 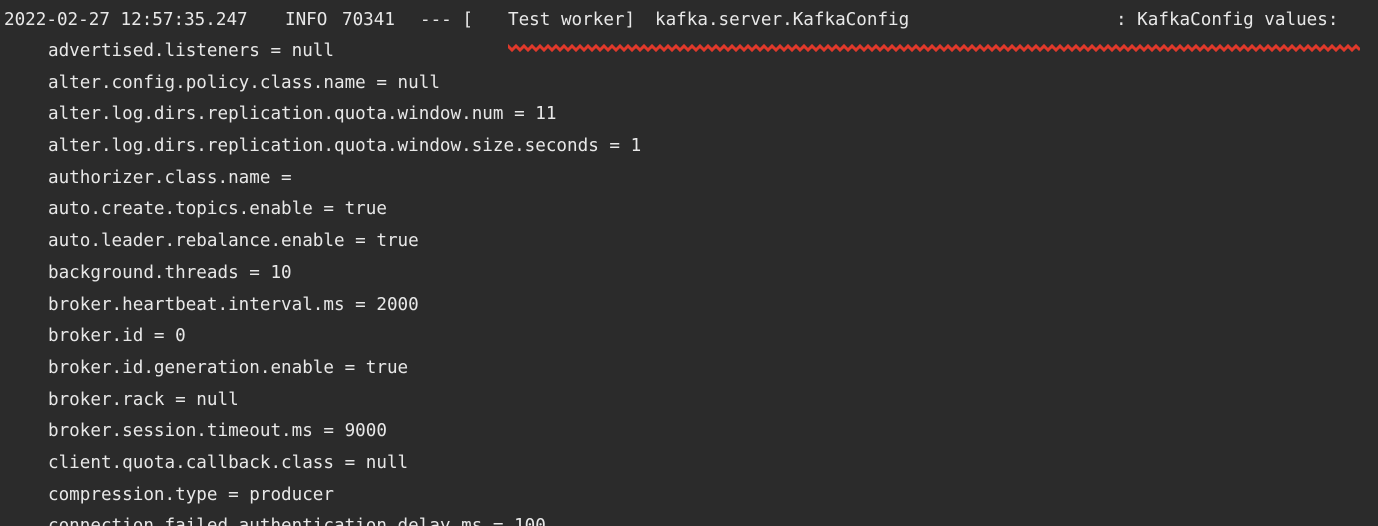 I want to click on config-line: broker.session.timeout.ms = 9000, so click(x=217, y=431).